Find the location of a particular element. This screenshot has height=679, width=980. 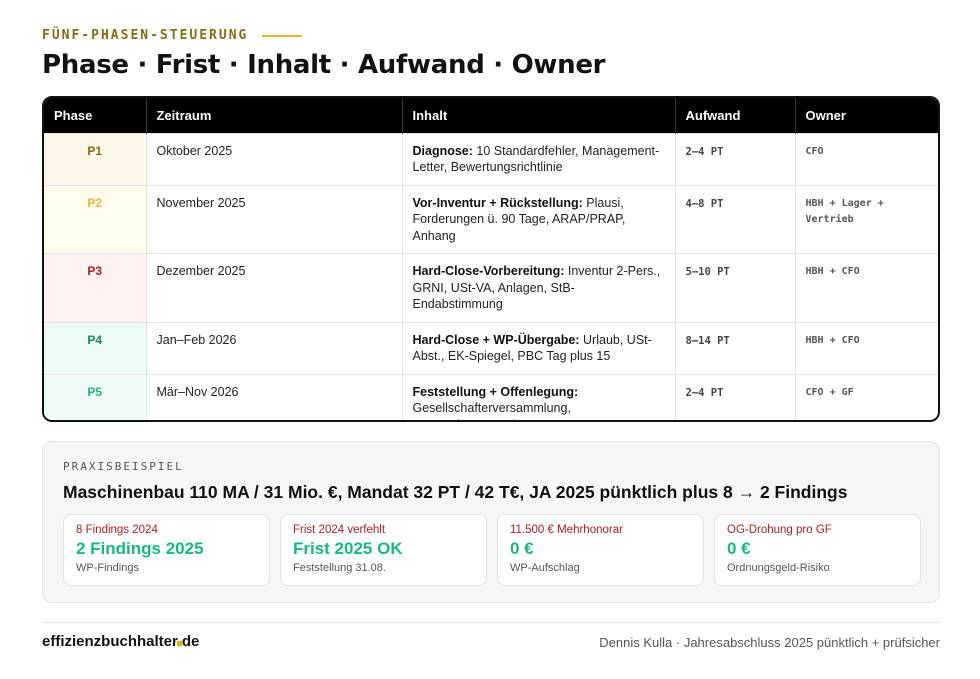

inhalt-bold: Hard-Close-Vorbereitung: is located at coordinates (488, 271).